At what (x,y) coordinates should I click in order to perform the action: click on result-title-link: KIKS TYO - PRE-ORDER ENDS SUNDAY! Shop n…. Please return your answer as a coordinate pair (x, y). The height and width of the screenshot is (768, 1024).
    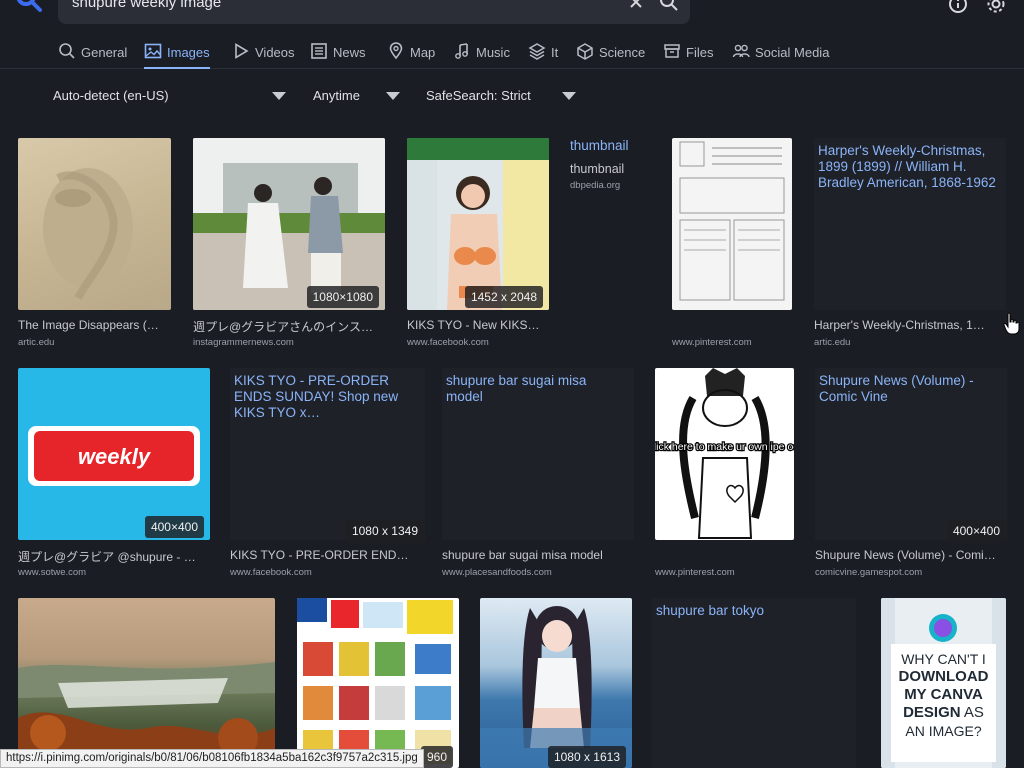
    Looking at the image, I should click on (324, 397).